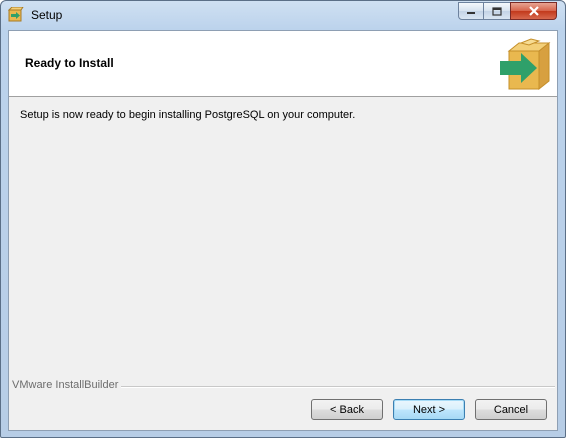  Describe the element at coordinates (16, 14) in the screenshot. I see `app-icon` at that location.